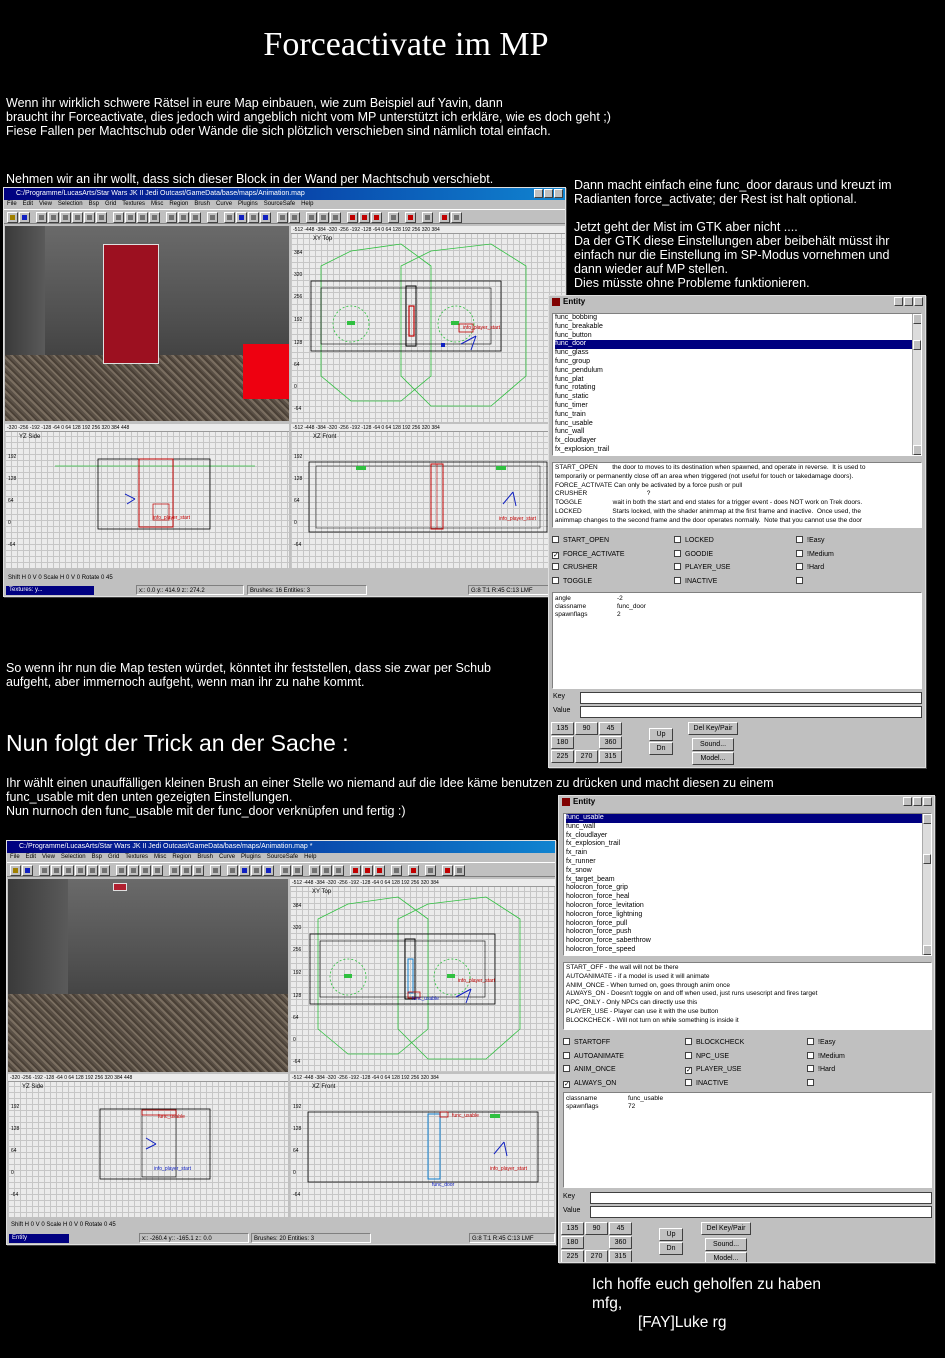 The image size is (945, 1358). Describe the element at coordinates (39, 1238) in the screenshot. I see `entity-tab: Entity` at that location.